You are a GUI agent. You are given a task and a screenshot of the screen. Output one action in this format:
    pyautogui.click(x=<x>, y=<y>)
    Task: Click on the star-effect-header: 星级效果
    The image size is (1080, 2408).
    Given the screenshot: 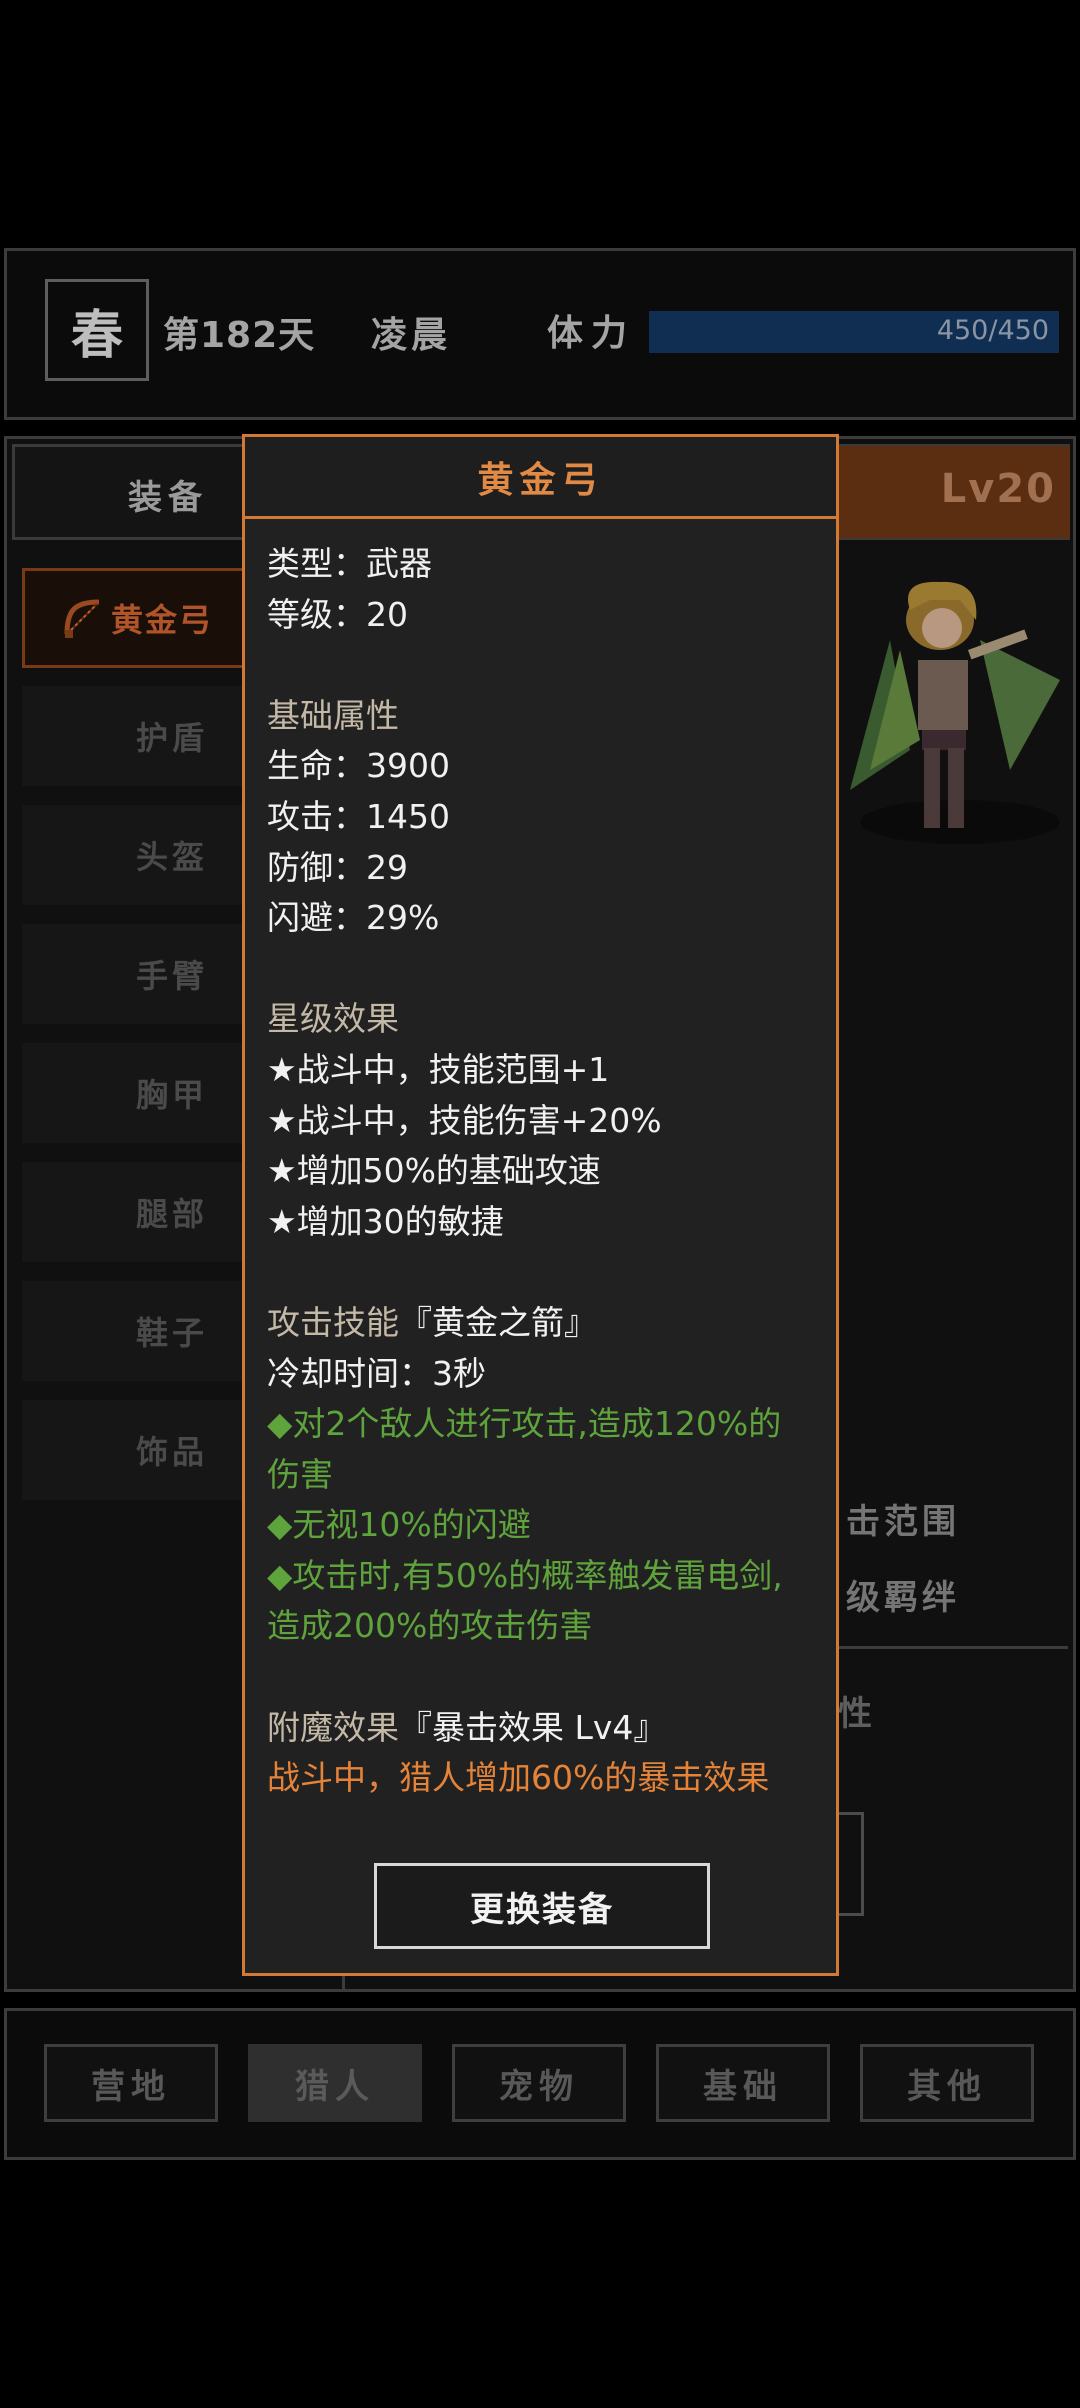 What is the action you would take?
    pyautogui.click(x=333, y=1019)
    